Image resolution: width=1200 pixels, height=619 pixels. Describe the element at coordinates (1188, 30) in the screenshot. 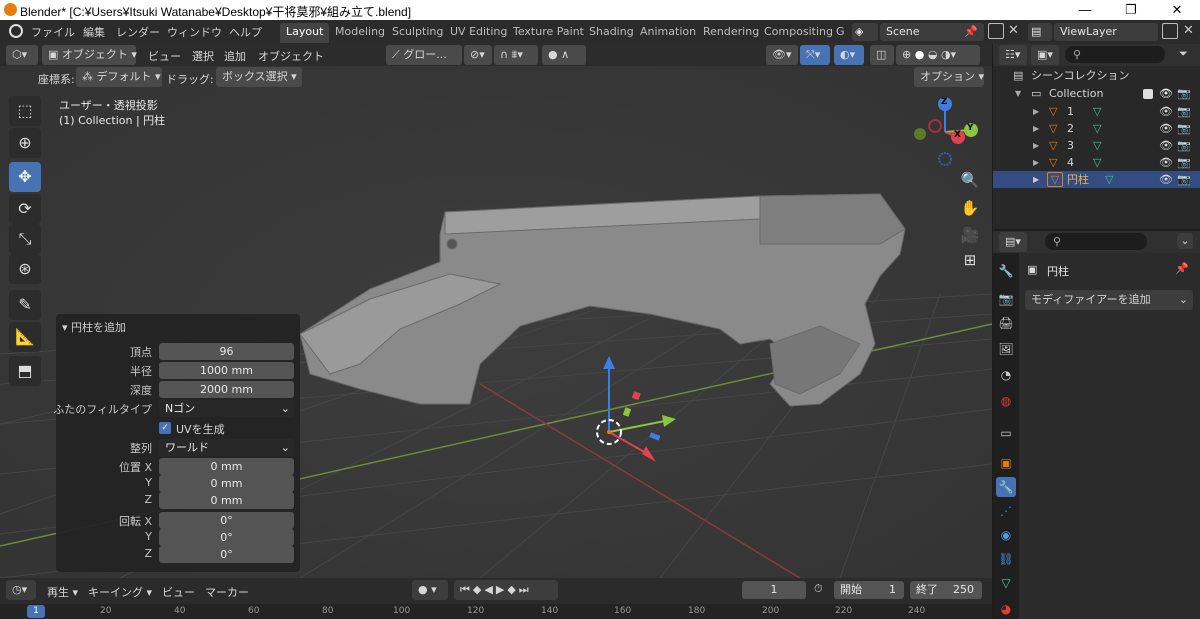

I see `delete-viewlayer-icon: ✕` at that location.